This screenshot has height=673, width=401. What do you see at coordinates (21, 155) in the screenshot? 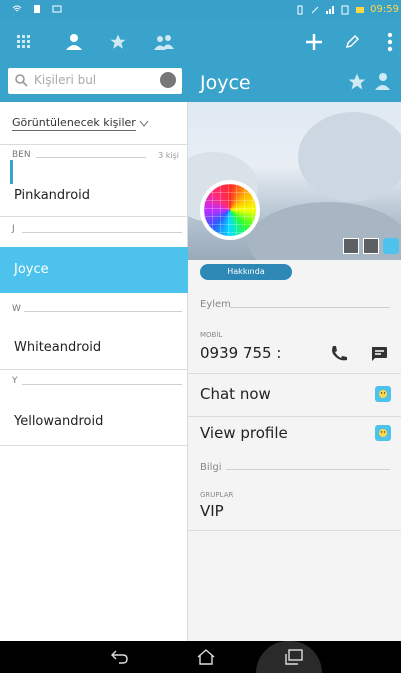
I see `section-header-me: BEN` at bounding box center [21, 155].